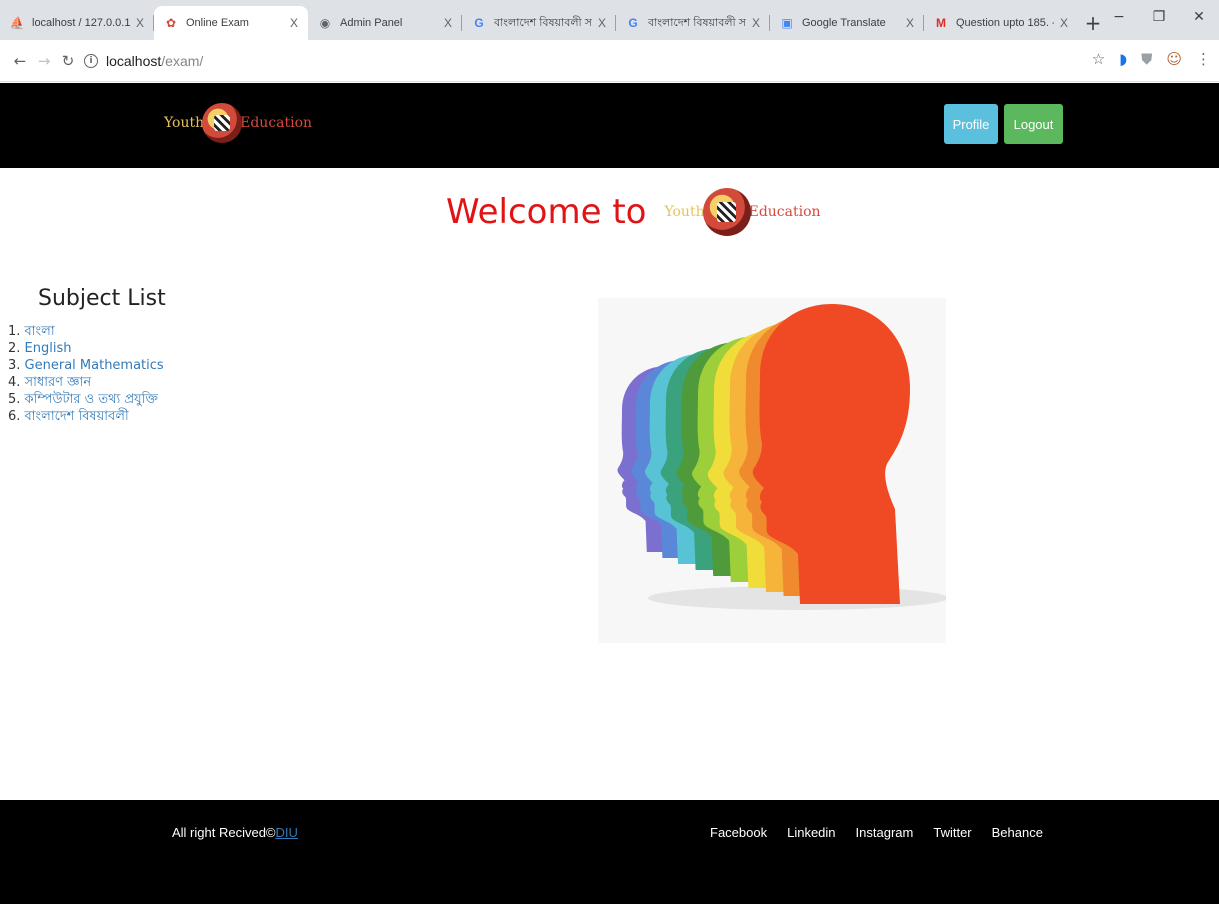 Image resolution: width=1219 pixels, height=904 pixels. Describe the element at coordinates (772, 470) in the screenshot. I see `hero-heads-image` at that location.